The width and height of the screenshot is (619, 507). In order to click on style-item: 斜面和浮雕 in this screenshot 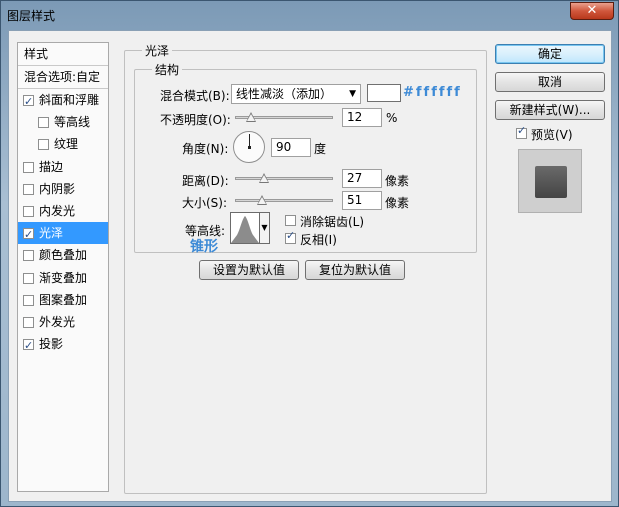, I will do `click(63, 101)`.